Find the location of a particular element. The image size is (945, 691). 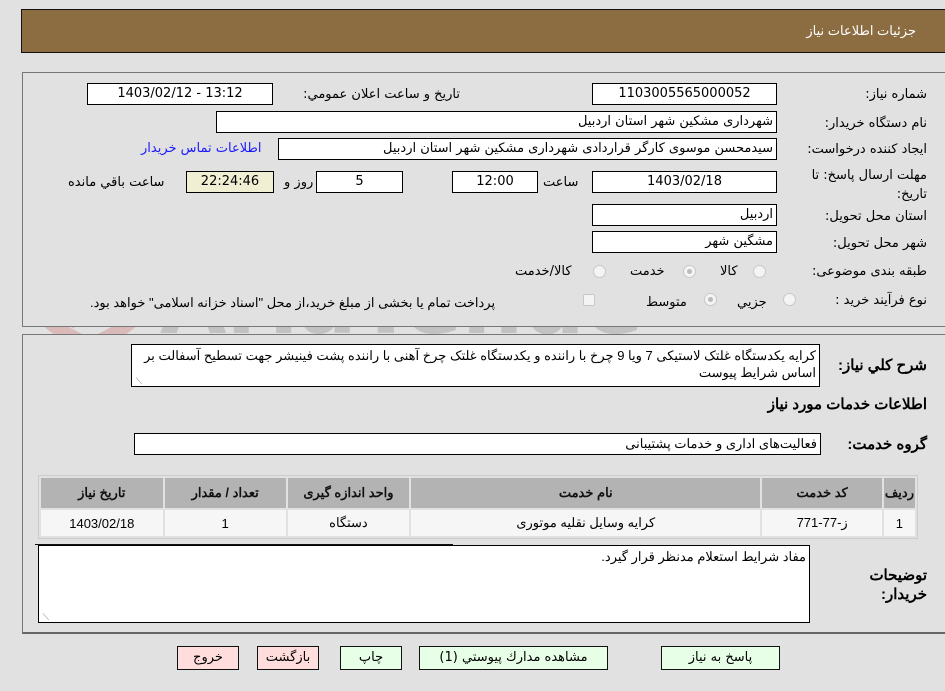

process-option-minor: جزيي is located at coordinates (752, 302).